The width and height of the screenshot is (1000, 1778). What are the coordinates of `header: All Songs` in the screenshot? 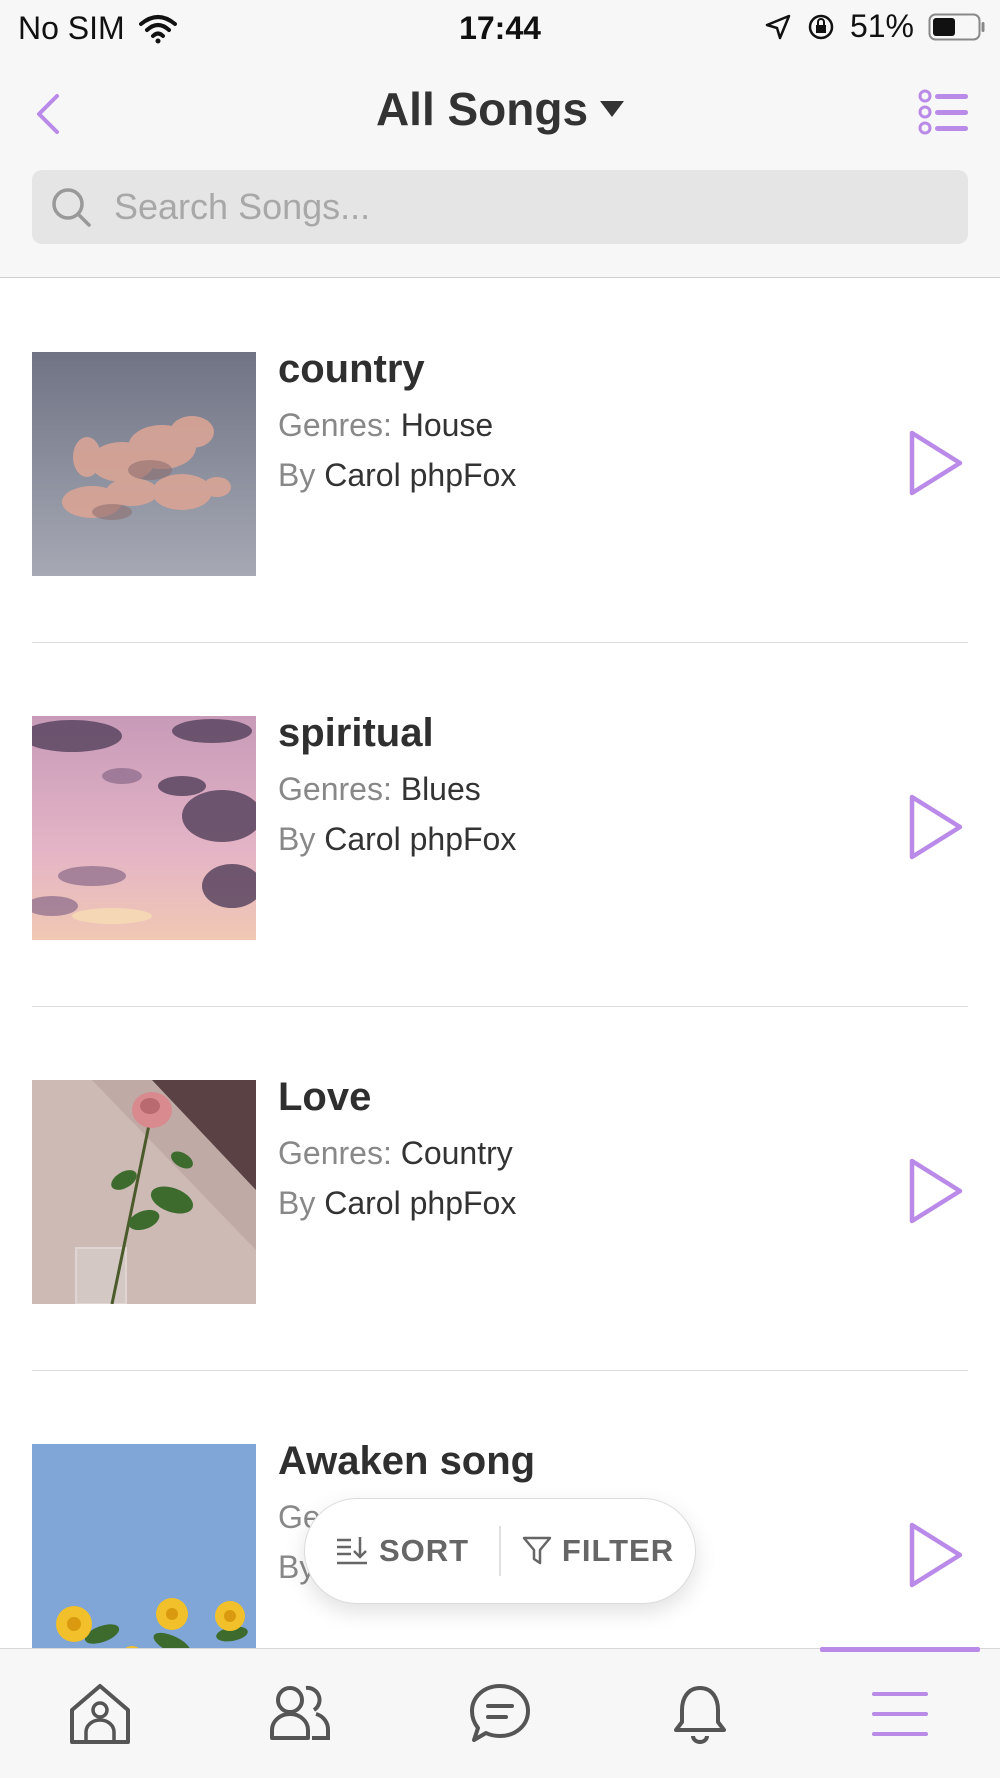 It's located at (500, 167).